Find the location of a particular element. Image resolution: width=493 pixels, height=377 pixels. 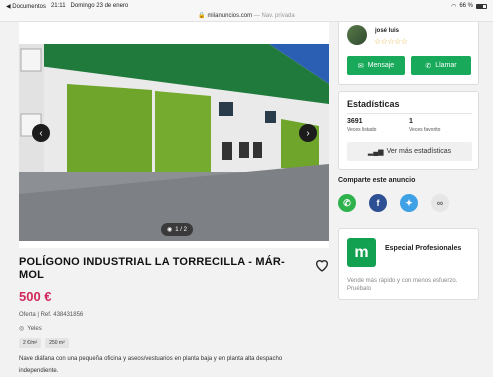

status-time: 21:11 is located at coordinates (58, 5).